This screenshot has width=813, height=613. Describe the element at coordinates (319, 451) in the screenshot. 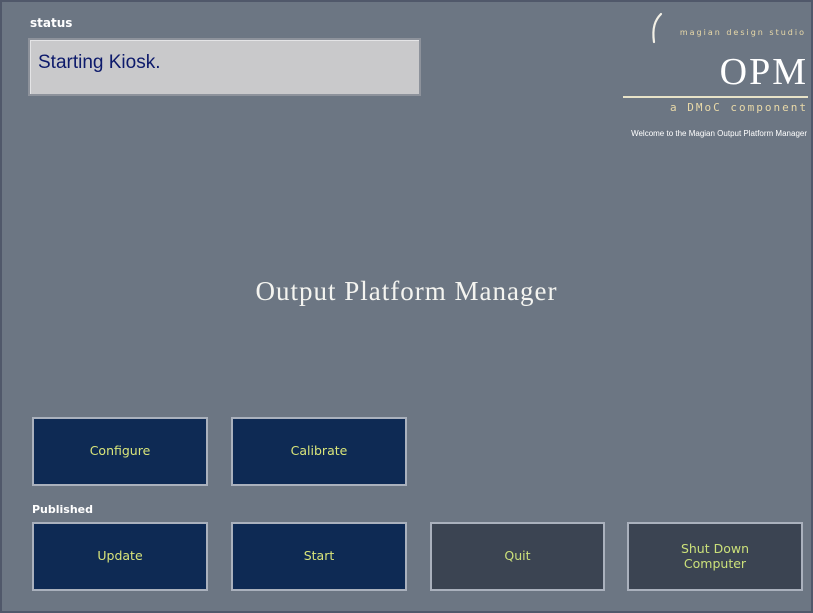

I see `calibrate-button: Calibrate` at that location.